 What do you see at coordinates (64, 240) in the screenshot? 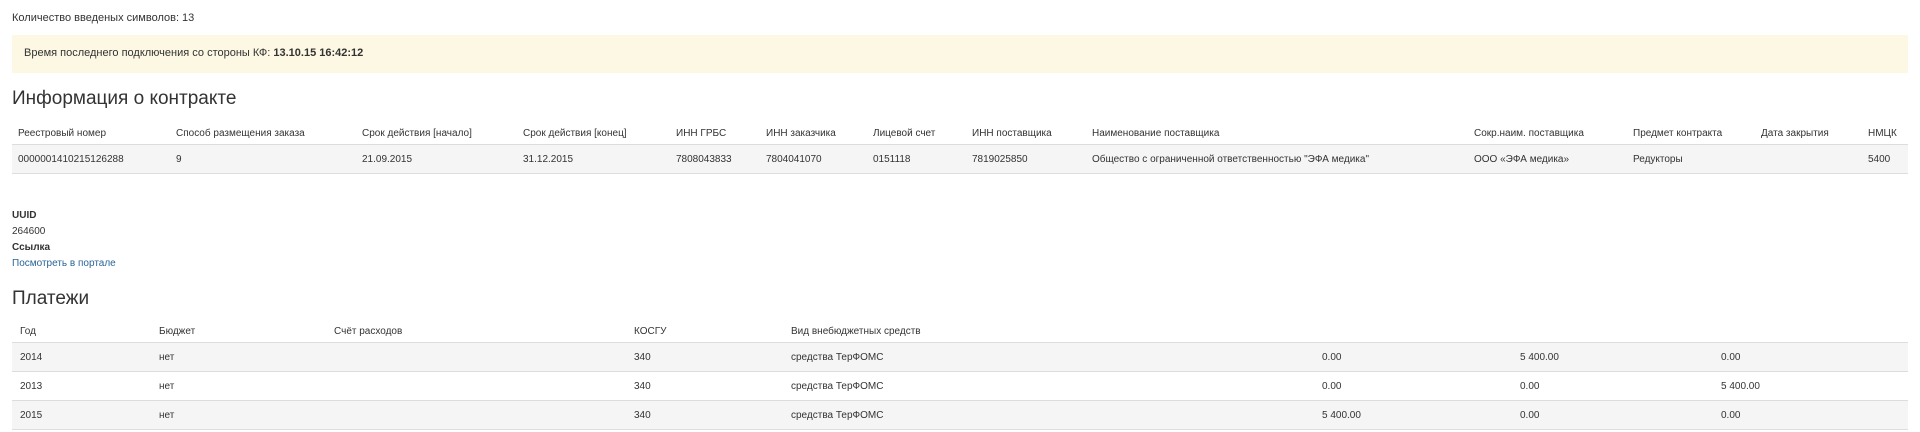
I see `contract-meta: UUID 264600 Ссылка Посмотреть в портале` at bounding box center [64, 240].